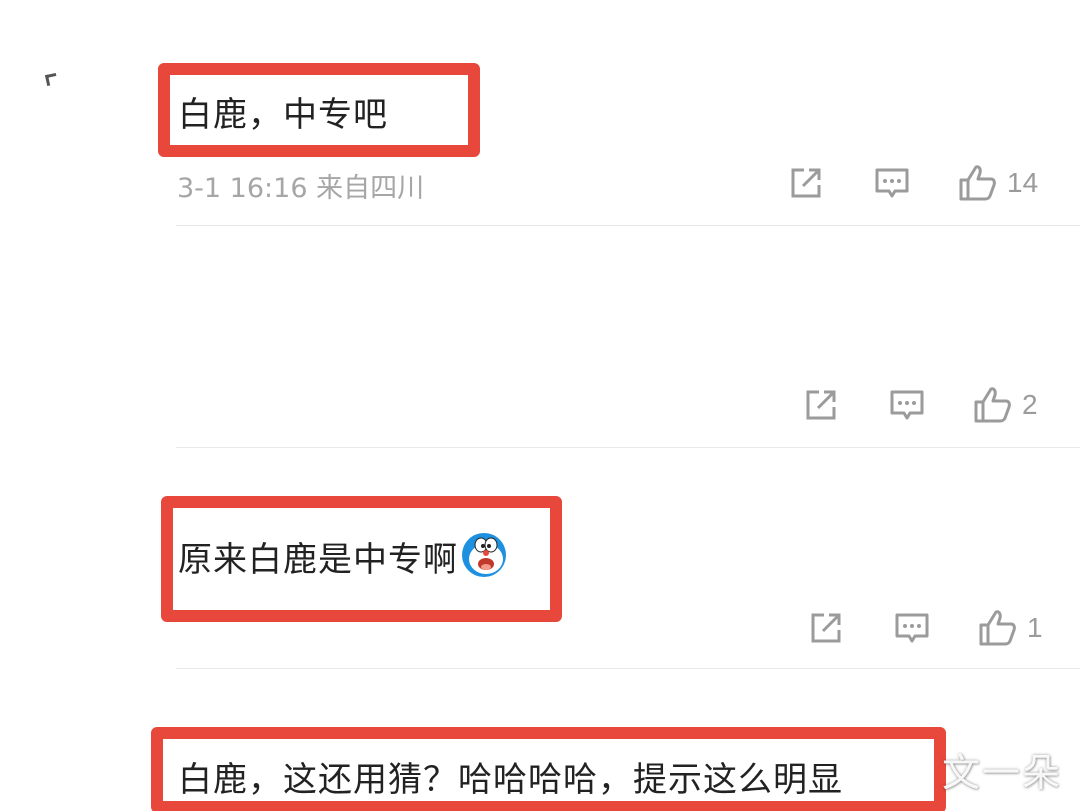 Image resolution: width=1080 pixels, height=811 pixels. Describe the element at coordinates (1023, 182) in the screenshot. I see `like-count: 14` at that location.